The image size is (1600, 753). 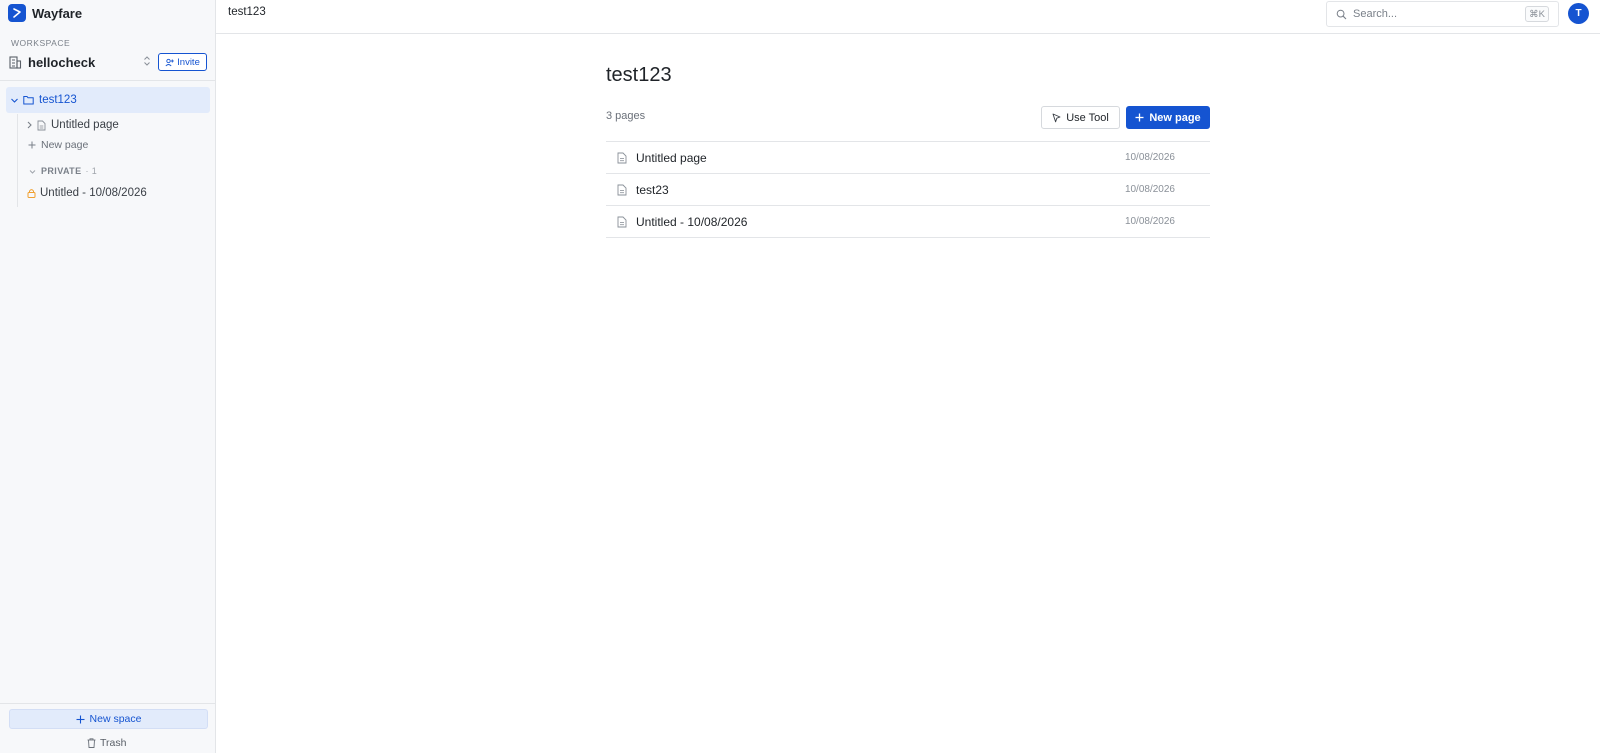 I want to click on new-space-button: New space, so click(x=108, y=719).